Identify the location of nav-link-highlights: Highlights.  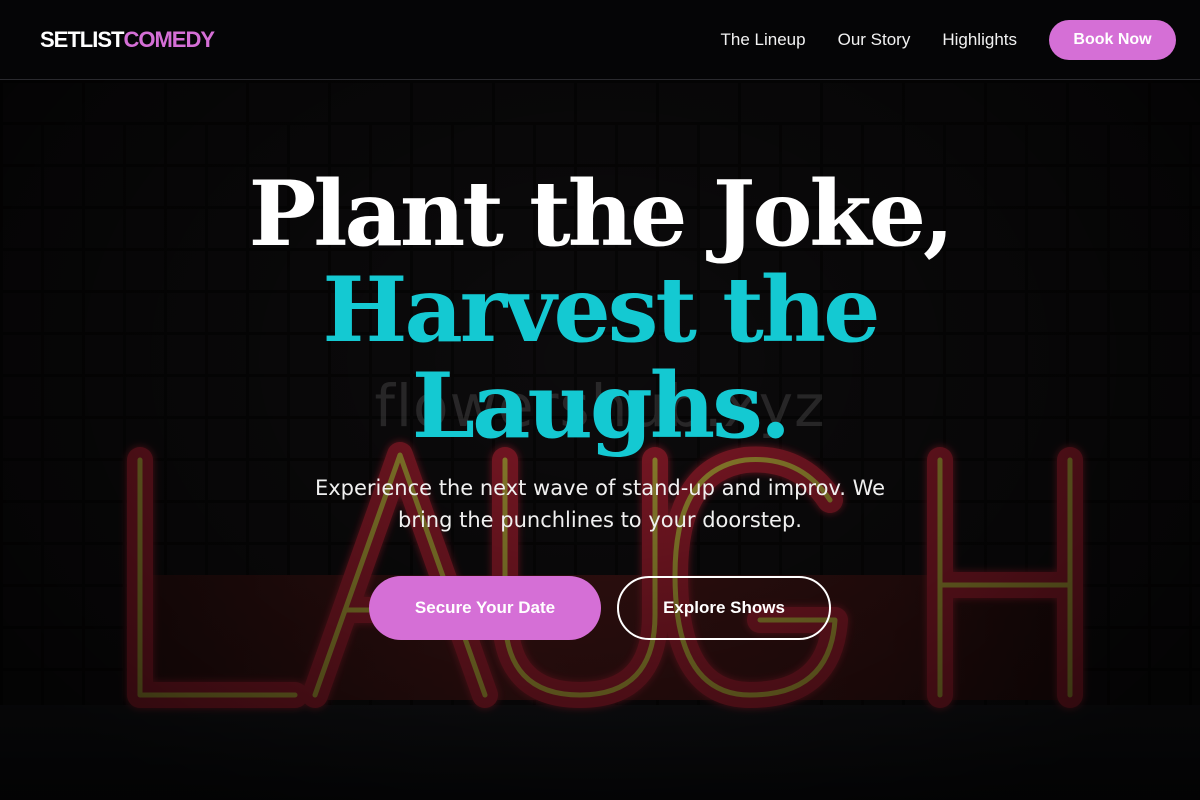
(979, 40).